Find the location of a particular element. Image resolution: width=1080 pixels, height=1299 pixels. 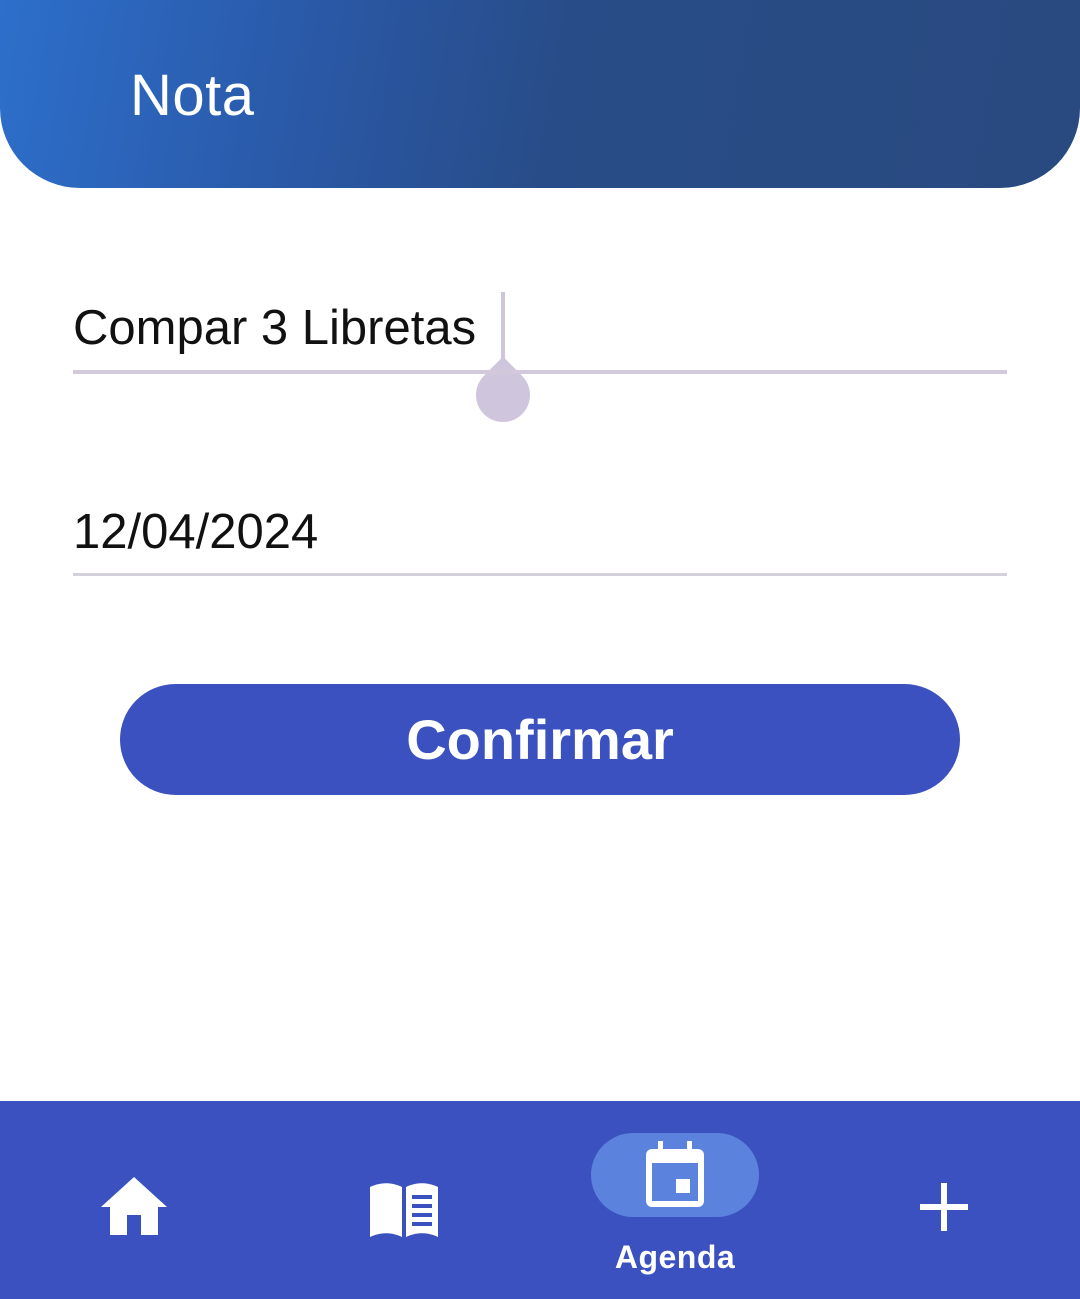

nav-item-add is located at coordinates (944, 1207).